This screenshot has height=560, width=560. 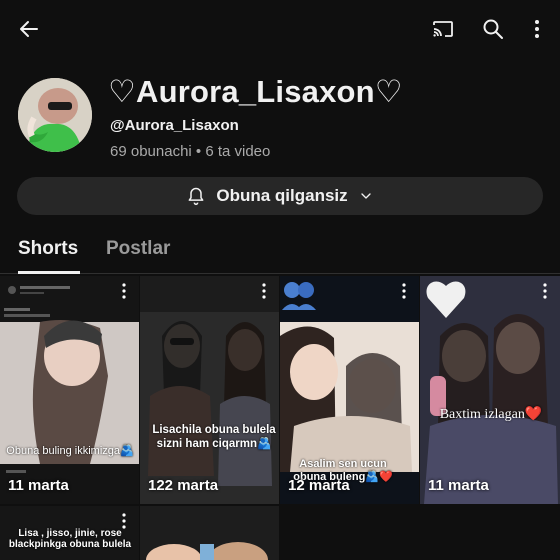 What do you see at coordinates (365, 196) in the screenshot?
I see `chevron-down-icon` at bounding box center [365, 196].